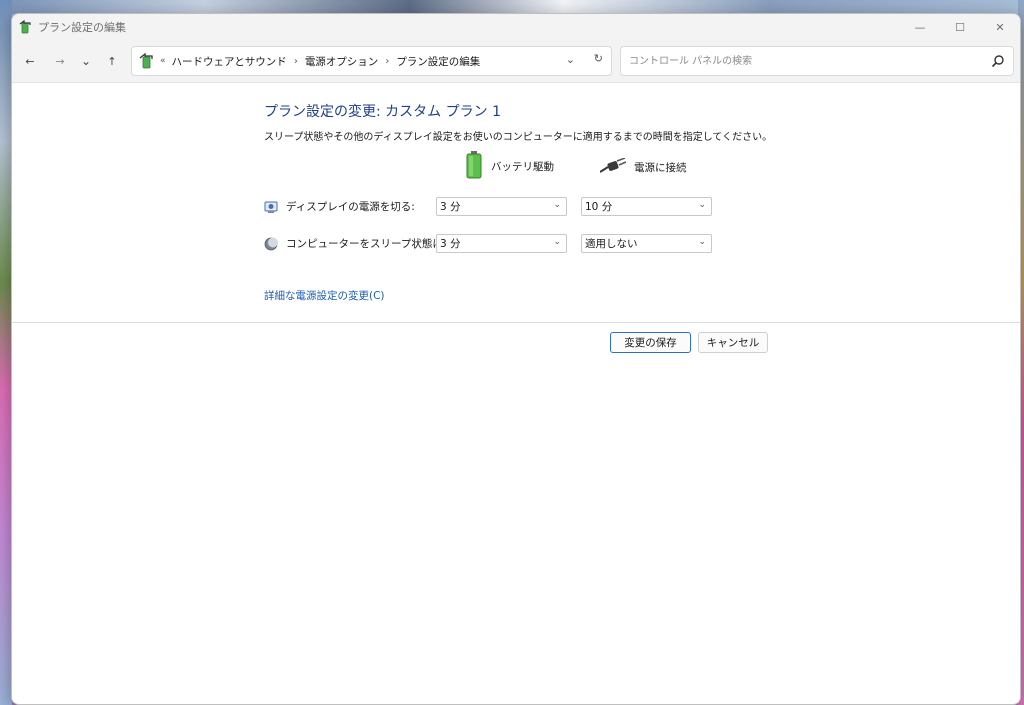 The image size is (1024, 705). What do you see at coordinates (342, 61) in the screenshot?
I see `breadcrumb-power-options: 電源オプション` at bounding box center [342, 61].